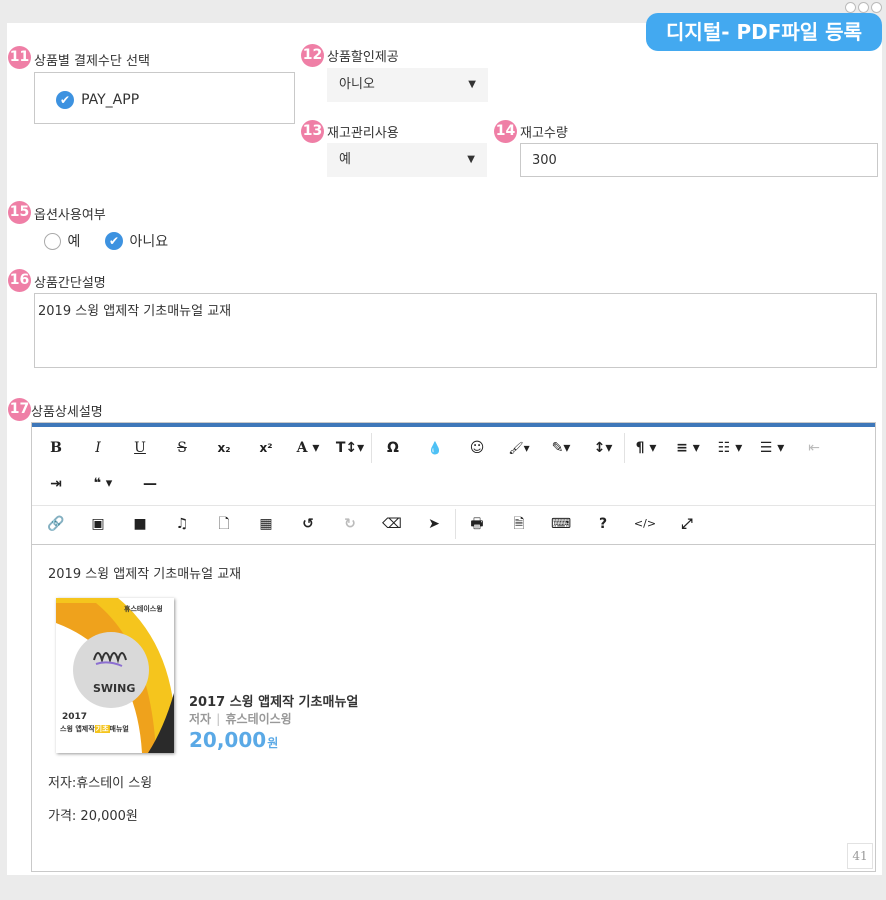 This screenshot has height=900, width=886. What do you see at coordinates (603, 524) in the screenshot?
I see `help-button: ?` at bounding box center [603, 524].